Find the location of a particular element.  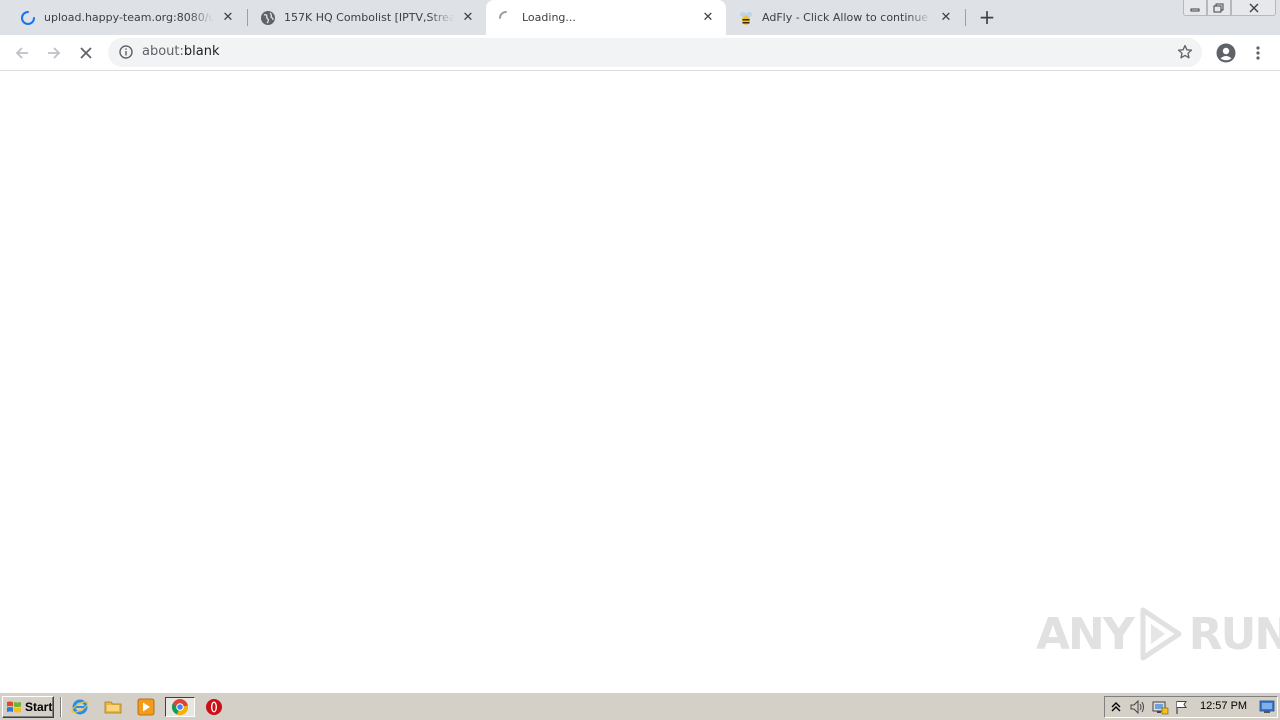

plus-icon: + is located at coordinates (987, 17).